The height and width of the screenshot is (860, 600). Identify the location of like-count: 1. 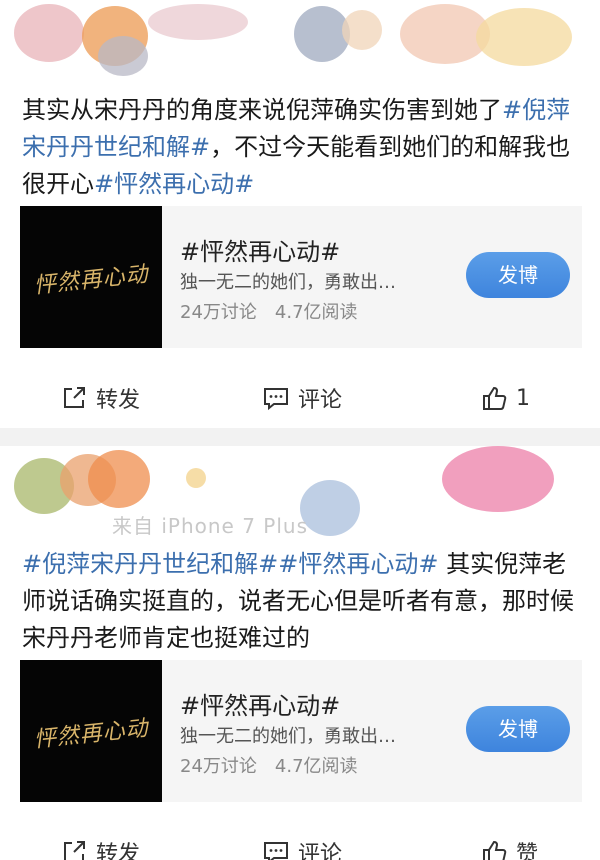
(523, 398).